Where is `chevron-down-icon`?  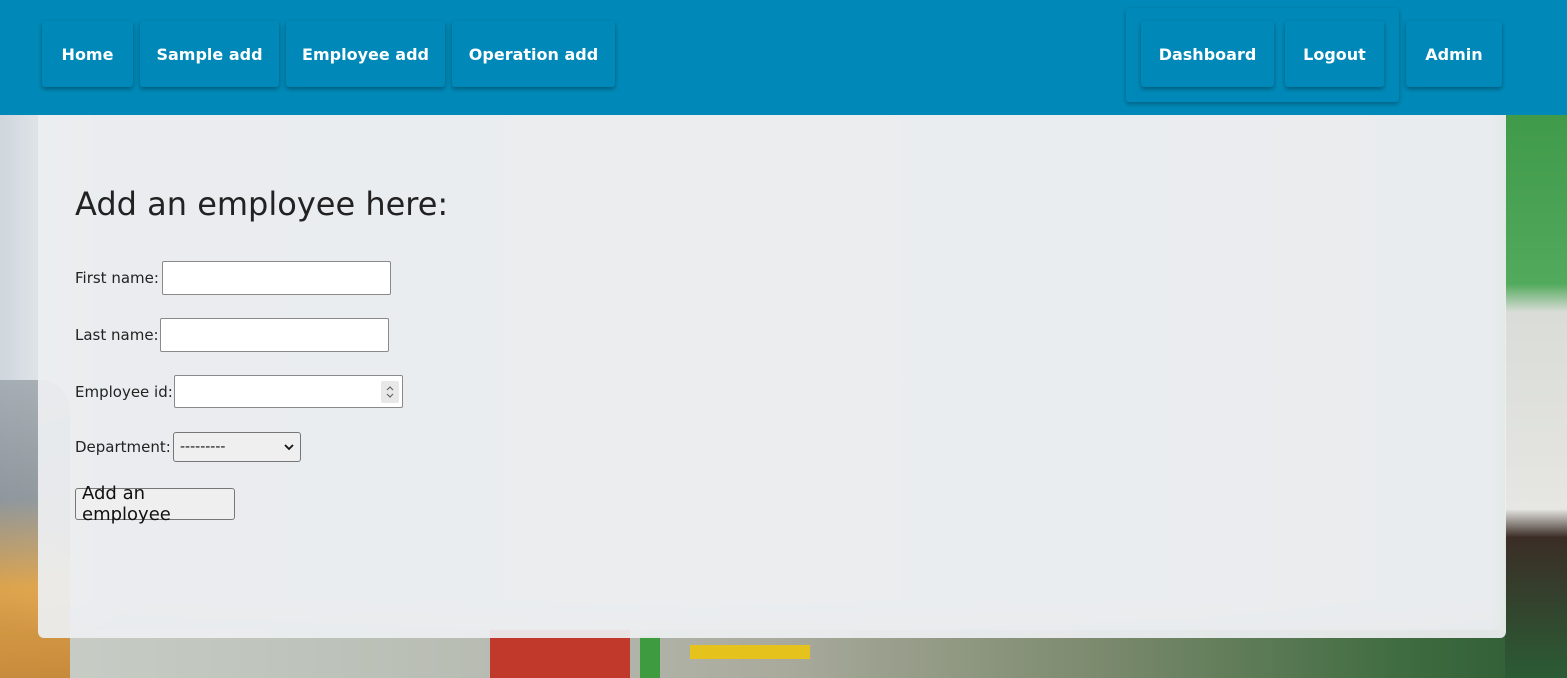 chevron-down-icon is located at coordinates (289, 447).